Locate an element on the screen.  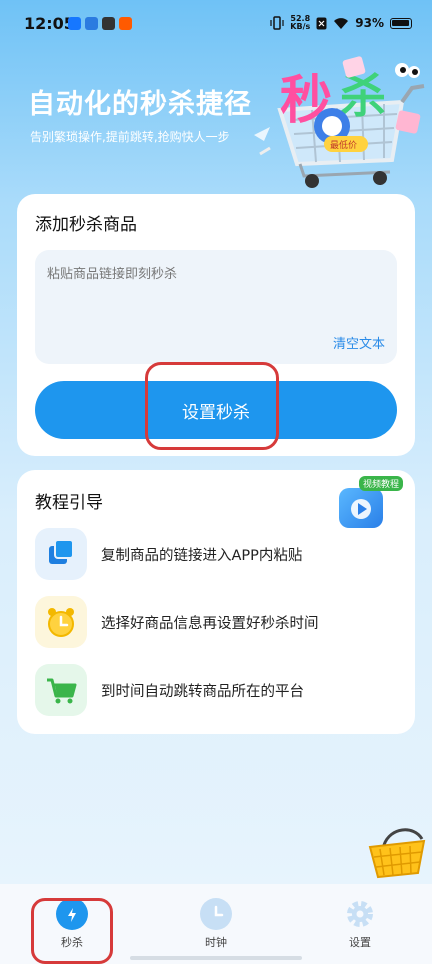
wallet-notification-icon is located at coordinates (91, 23).